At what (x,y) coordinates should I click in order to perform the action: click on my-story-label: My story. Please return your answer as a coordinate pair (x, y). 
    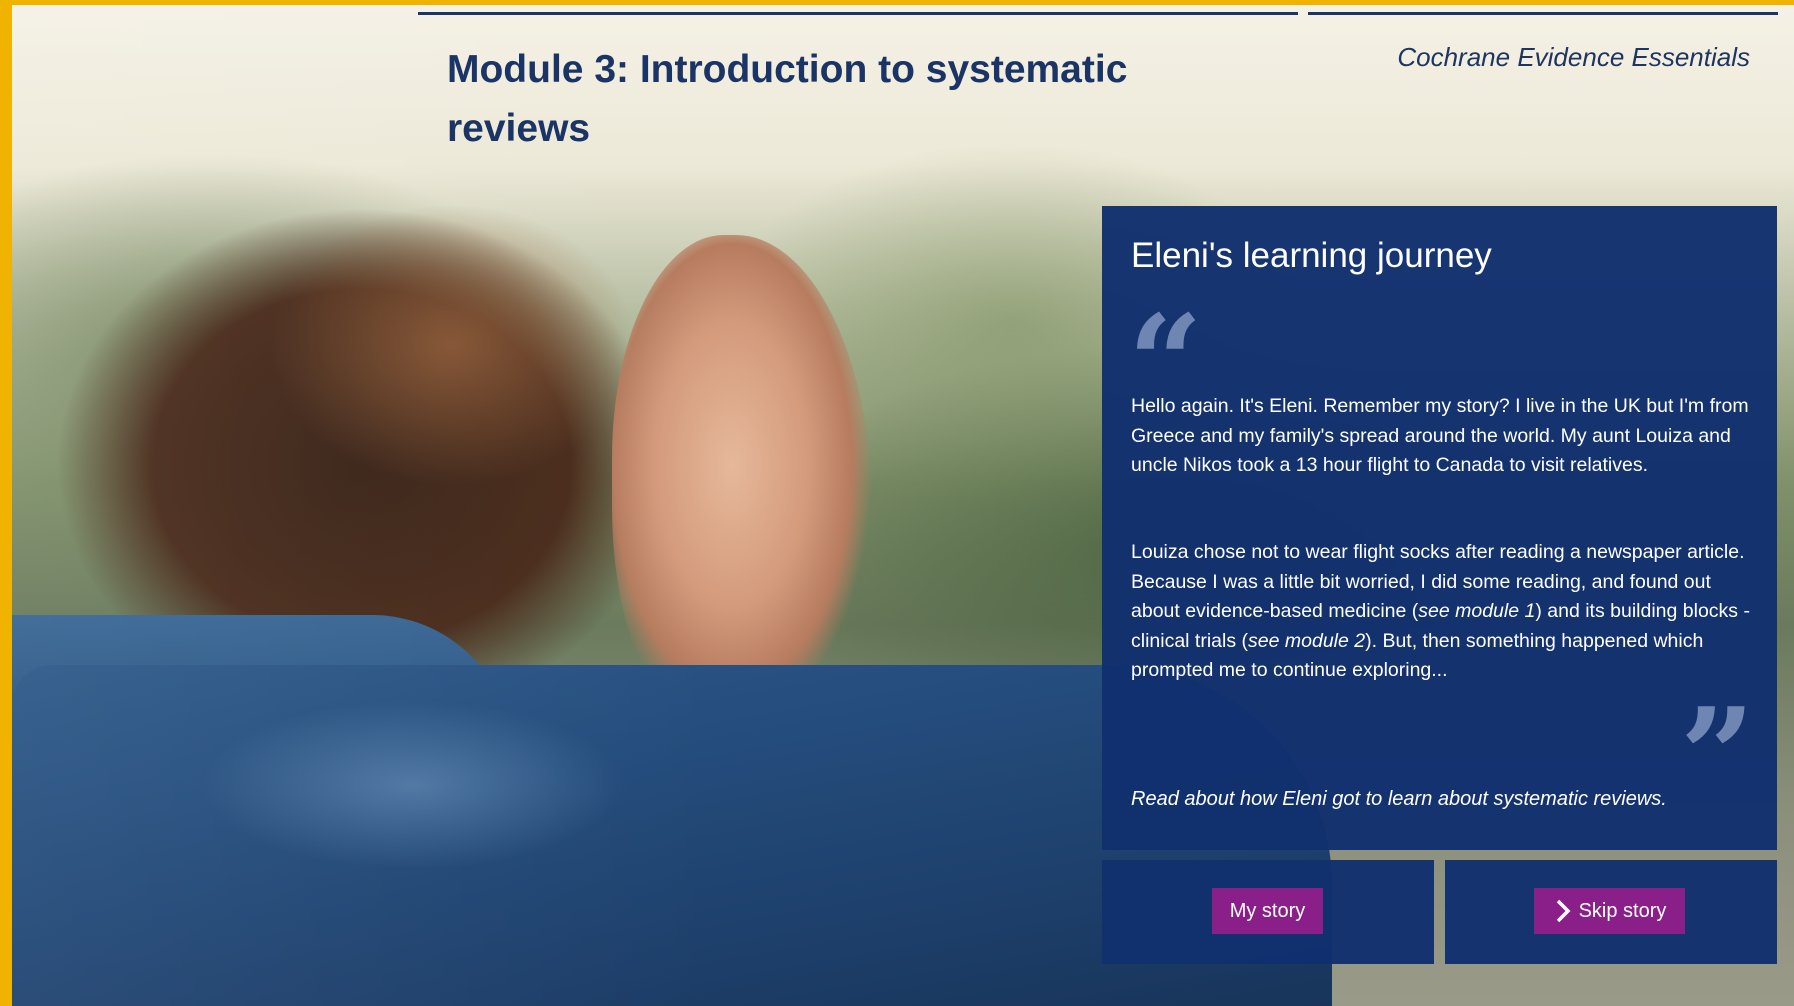
    Looking at the image, I should click on (1267, 910).